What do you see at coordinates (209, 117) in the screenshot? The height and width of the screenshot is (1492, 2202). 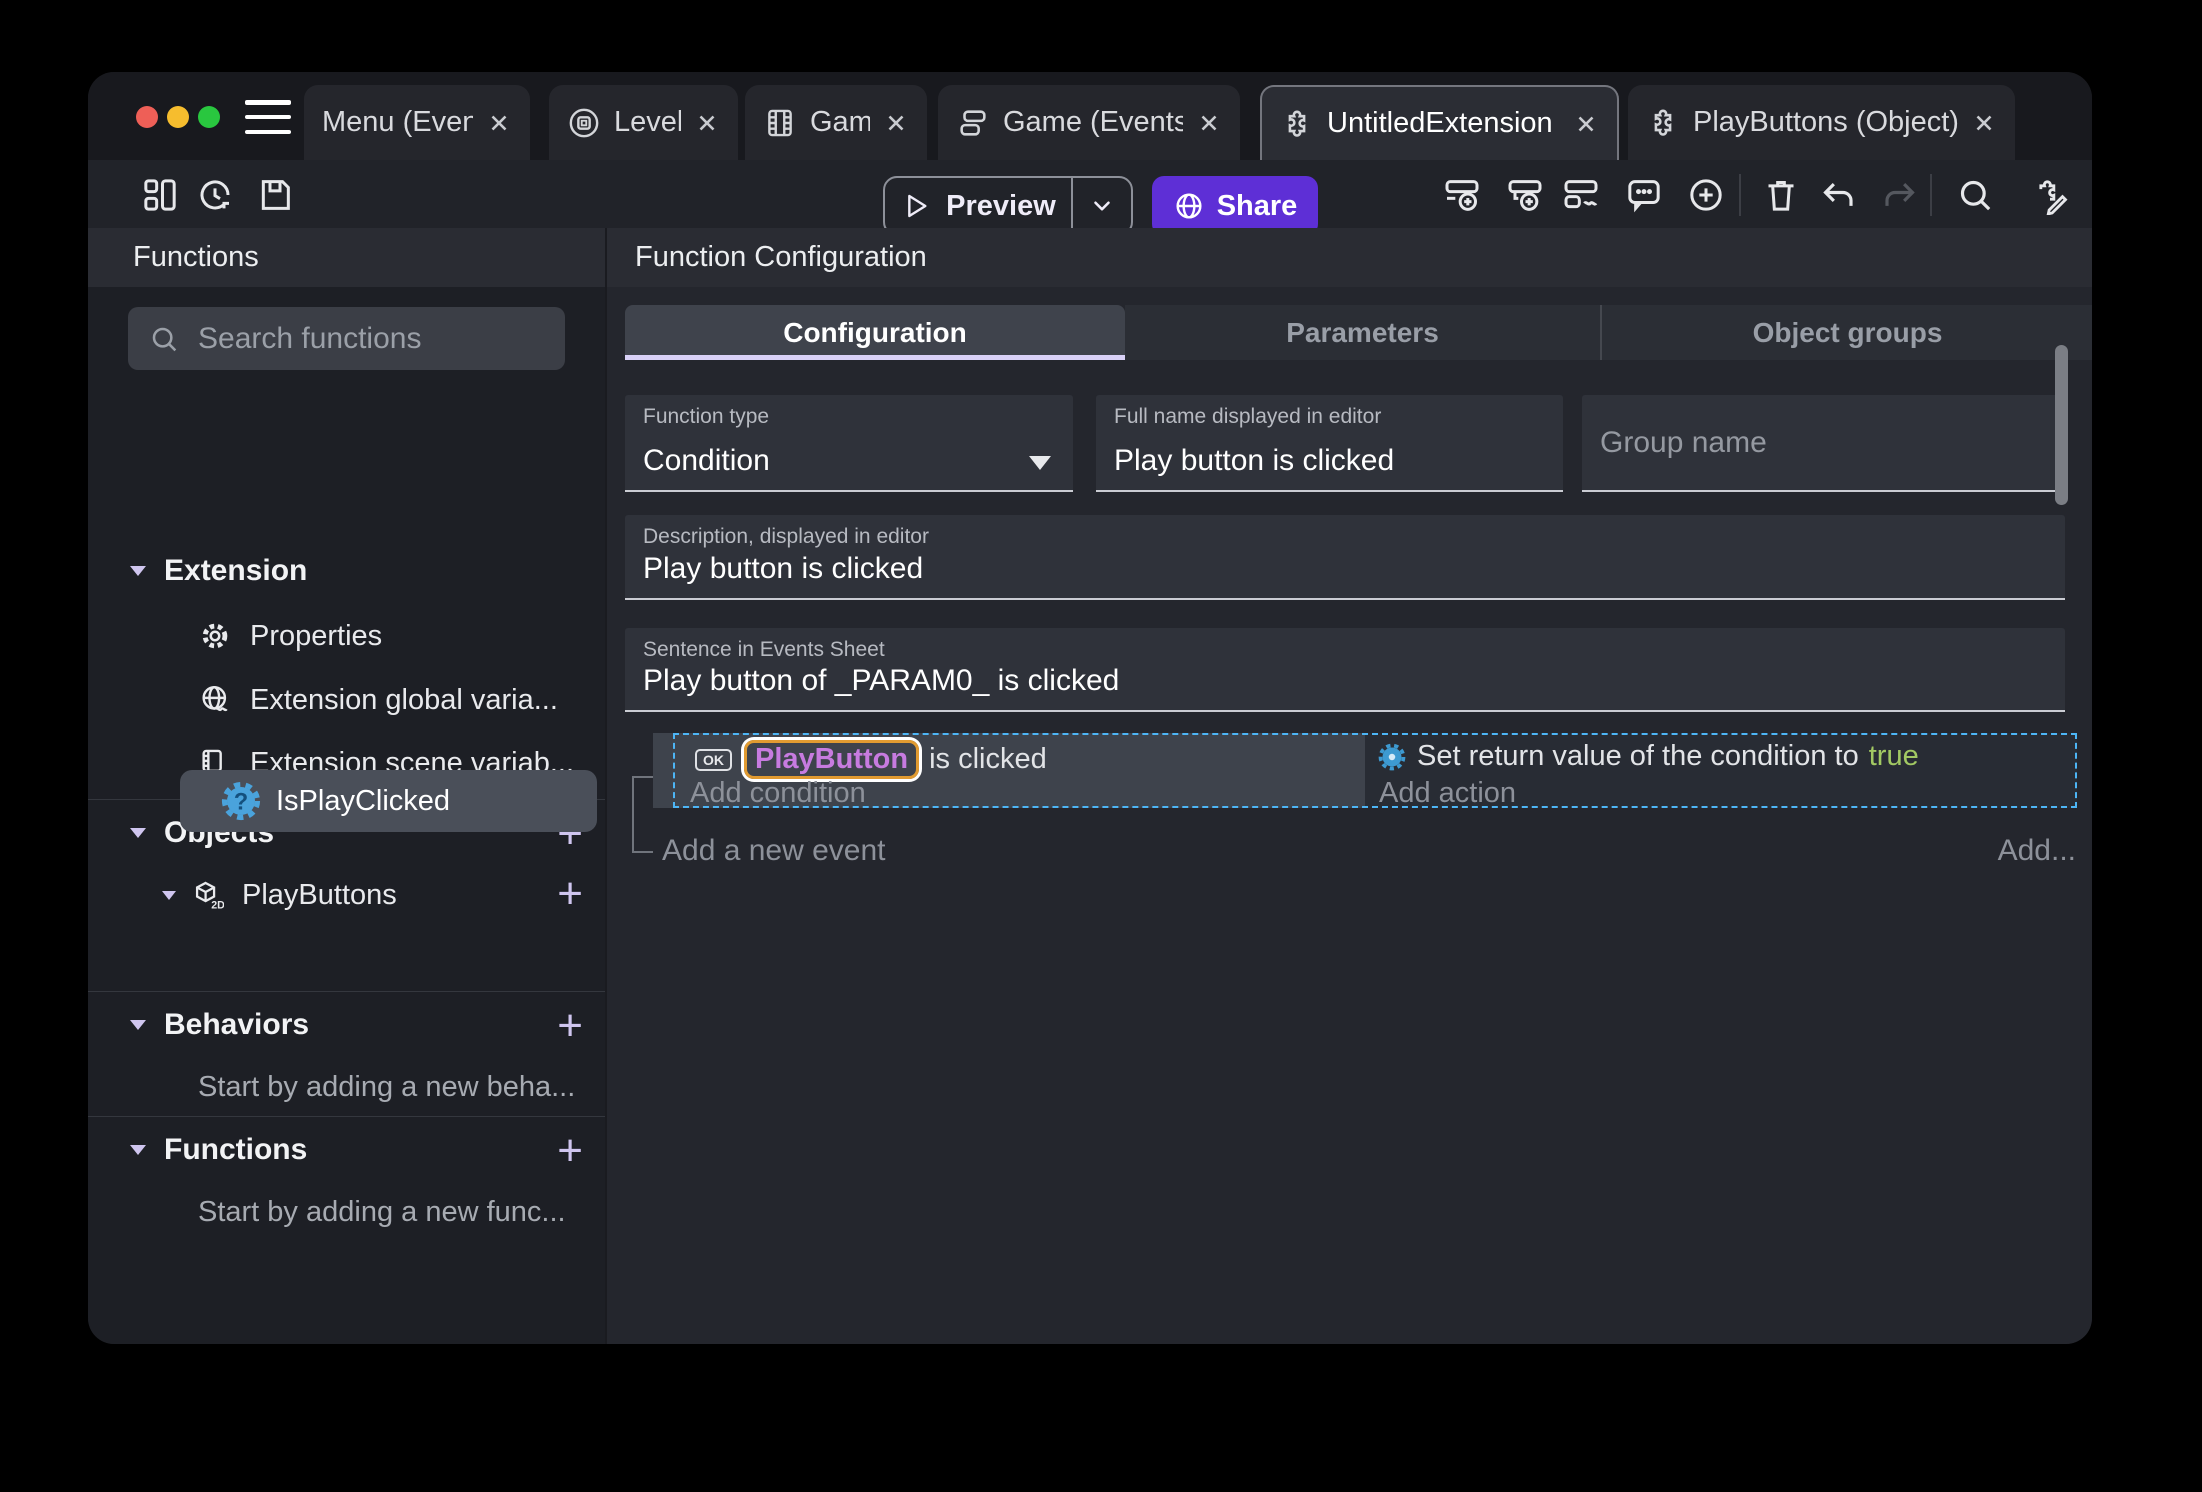 I see `zoom-window-button` at bounding box center [209, 117].